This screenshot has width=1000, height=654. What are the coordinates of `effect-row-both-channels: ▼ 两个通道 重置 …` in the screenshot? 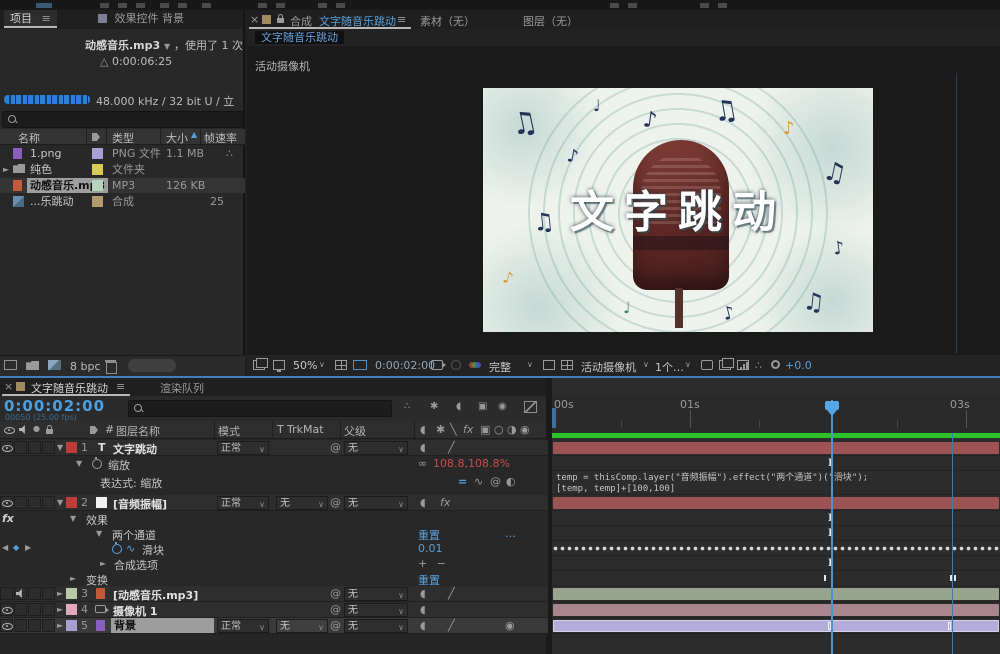 It's located at (274, 534).